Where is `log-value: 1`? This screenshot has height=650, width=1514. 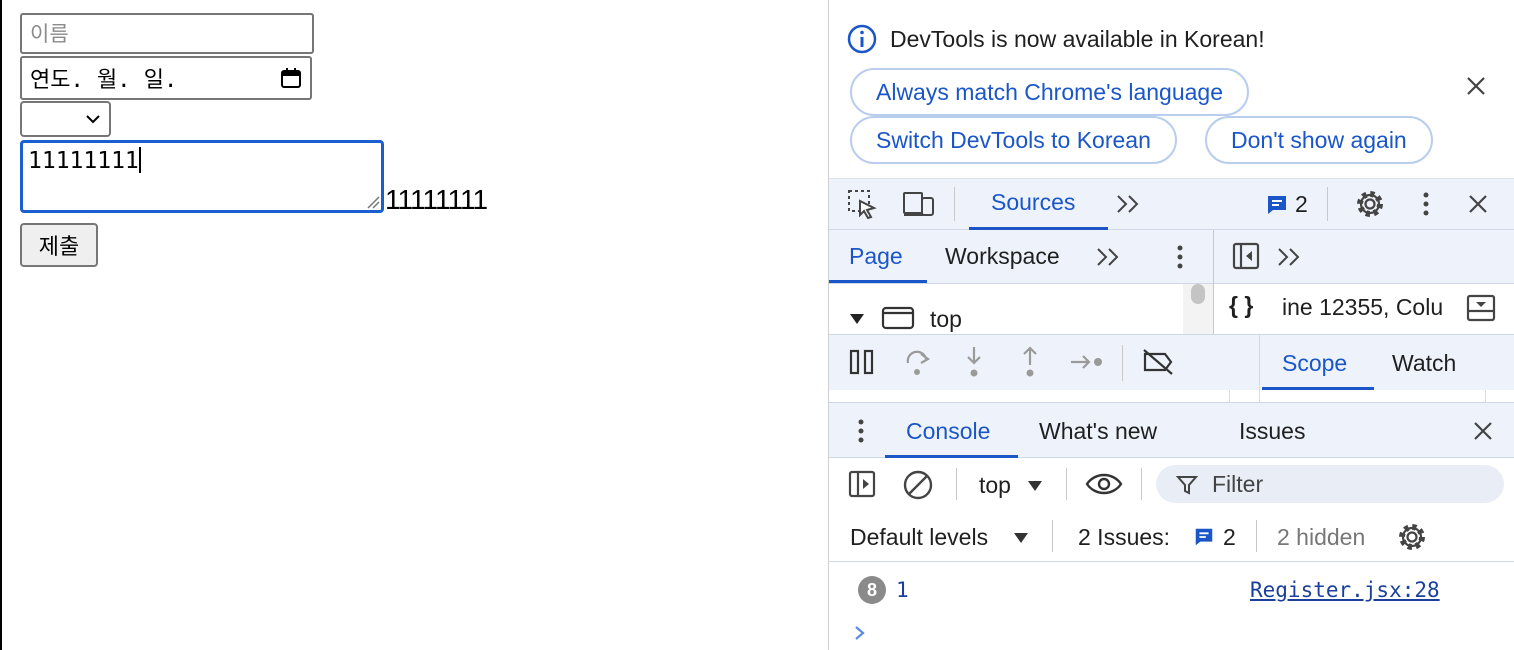 log-value: 1 is located at coordinates (902, 590).